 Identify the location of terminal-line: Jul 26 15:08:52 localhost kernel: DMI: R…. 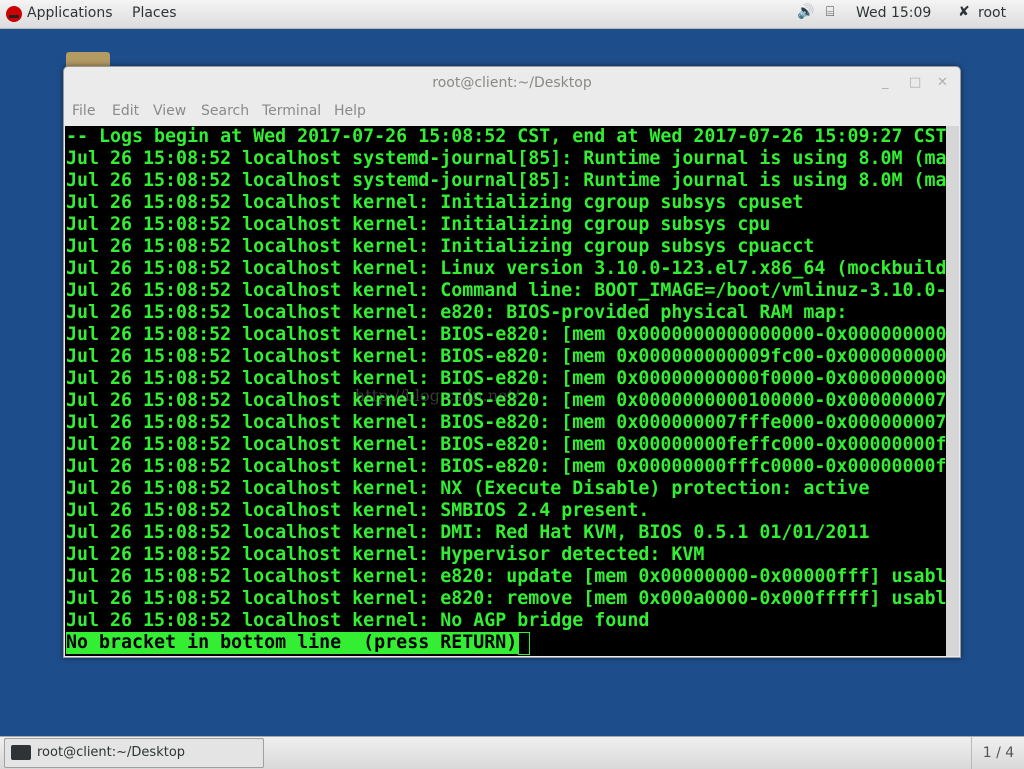
(468, 532).